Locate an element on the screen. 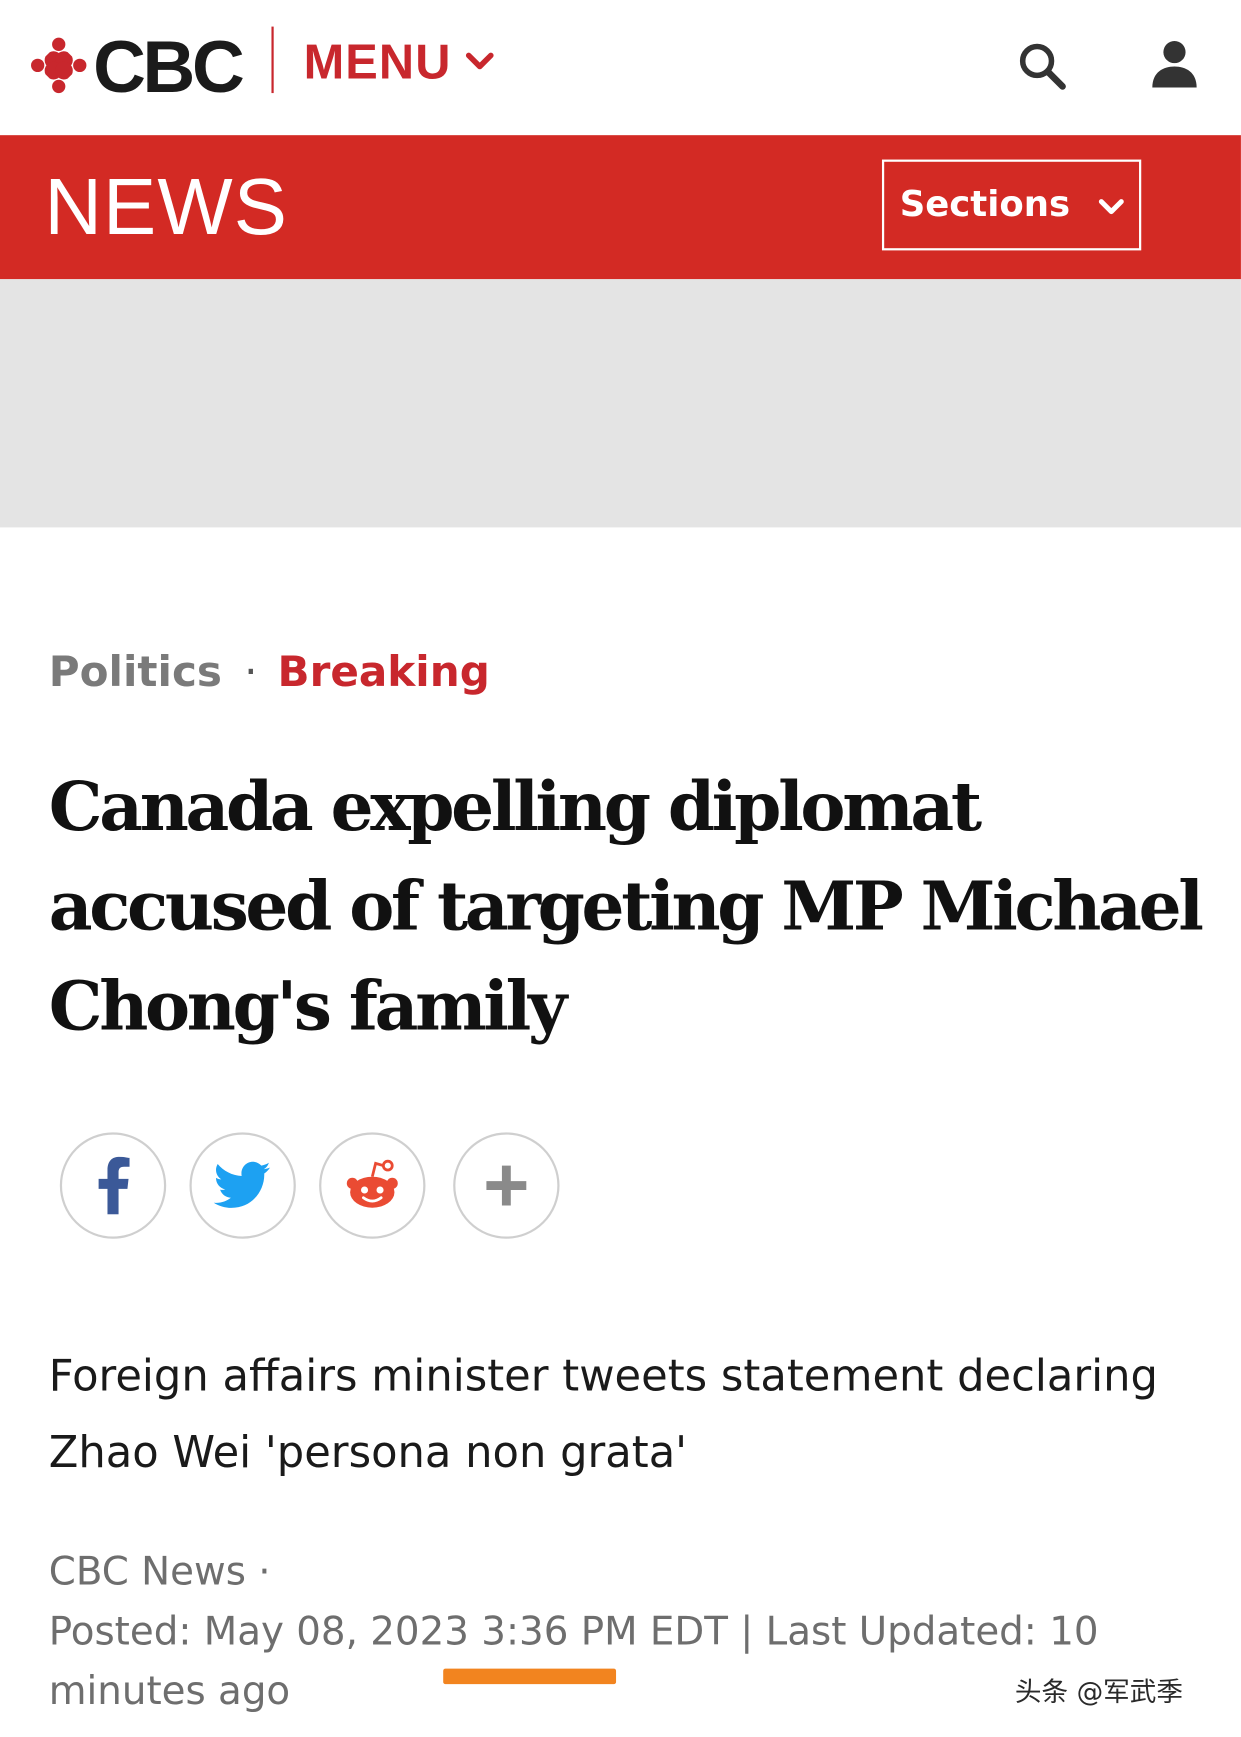  plus-icon is located at coordinates (506, 1185).